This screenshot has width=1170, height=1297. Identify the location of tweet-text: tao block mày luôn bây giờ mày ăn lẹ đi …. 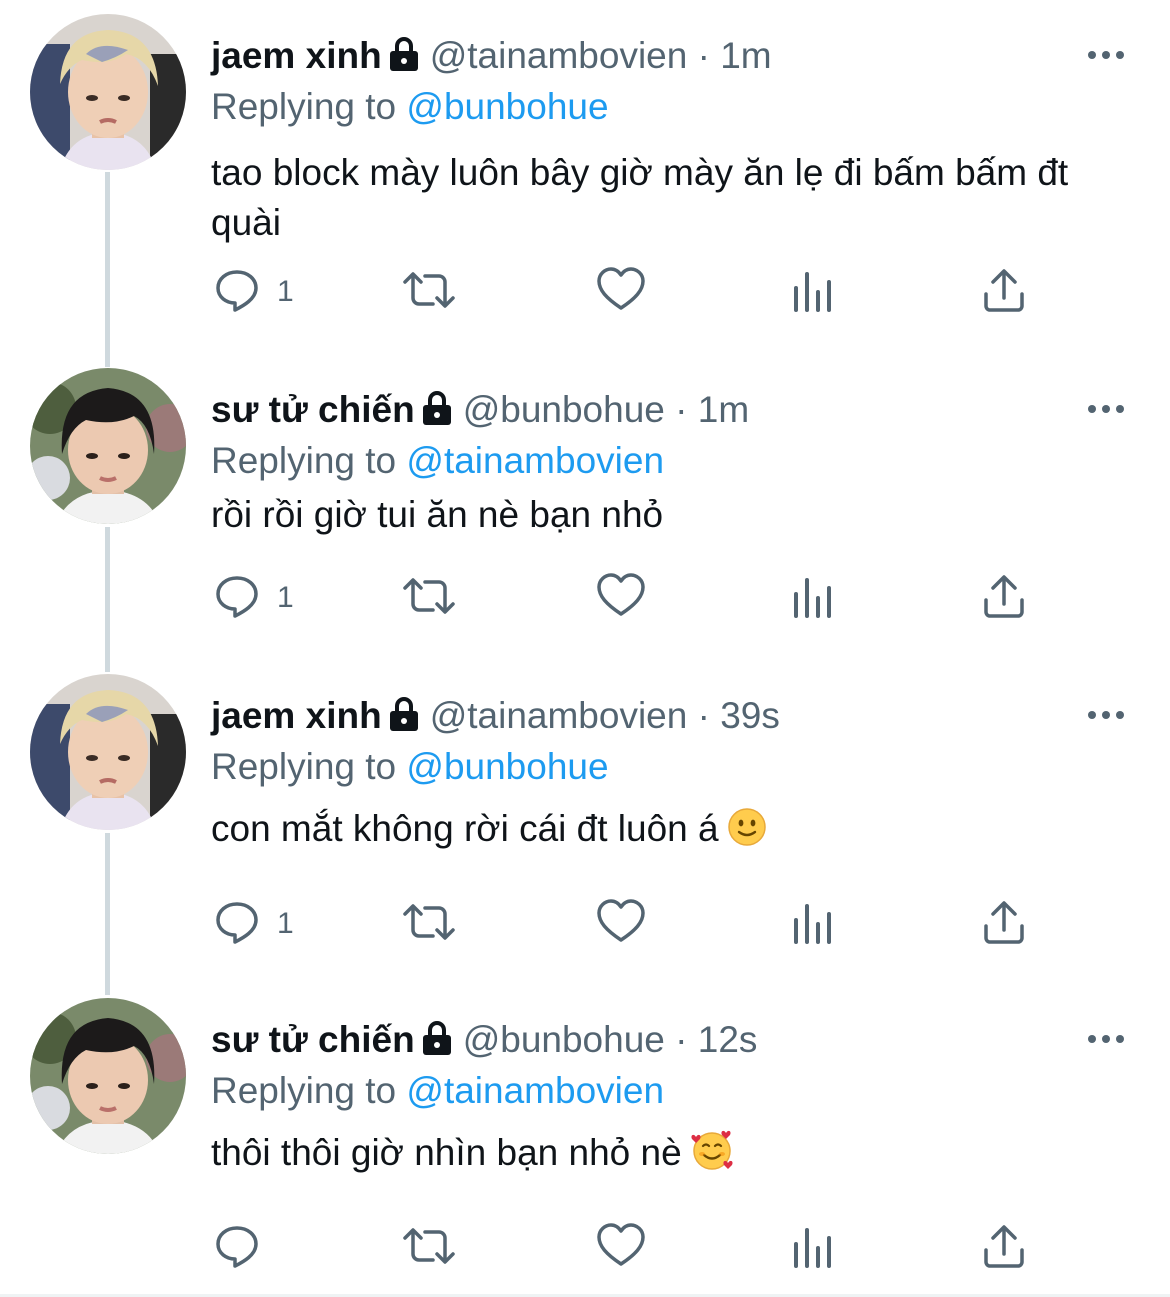
(676, 198).